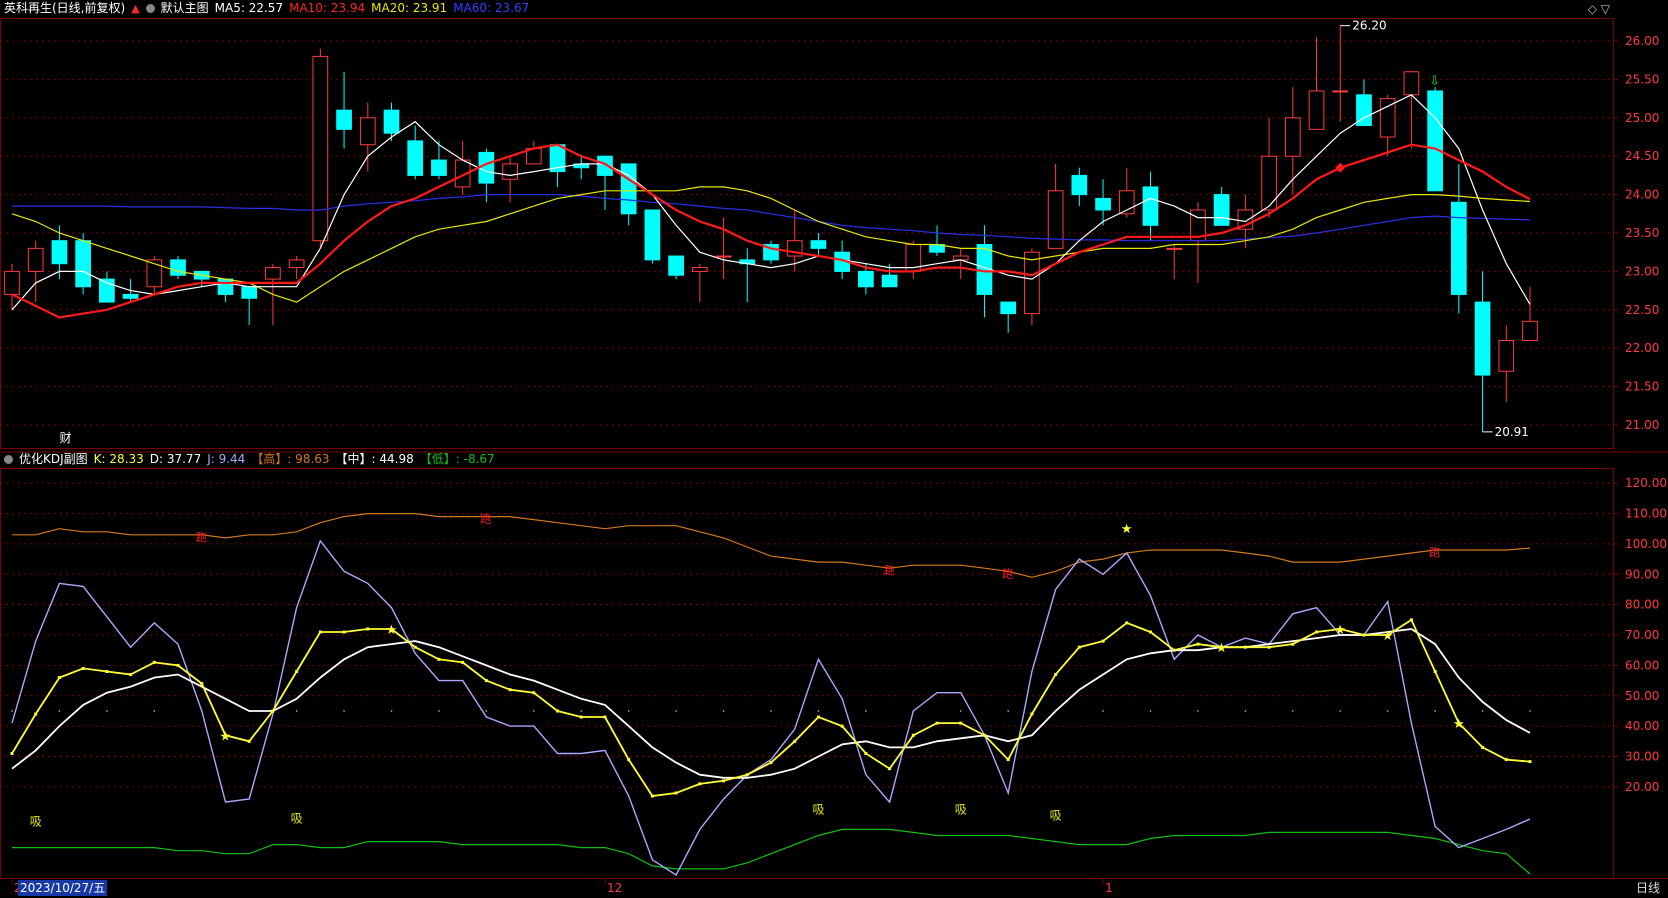  What do you see at coordinates (1642, 348) in the screenshot?
I see `price-tick-label: 22.00` at bounding box center [1642, 348].